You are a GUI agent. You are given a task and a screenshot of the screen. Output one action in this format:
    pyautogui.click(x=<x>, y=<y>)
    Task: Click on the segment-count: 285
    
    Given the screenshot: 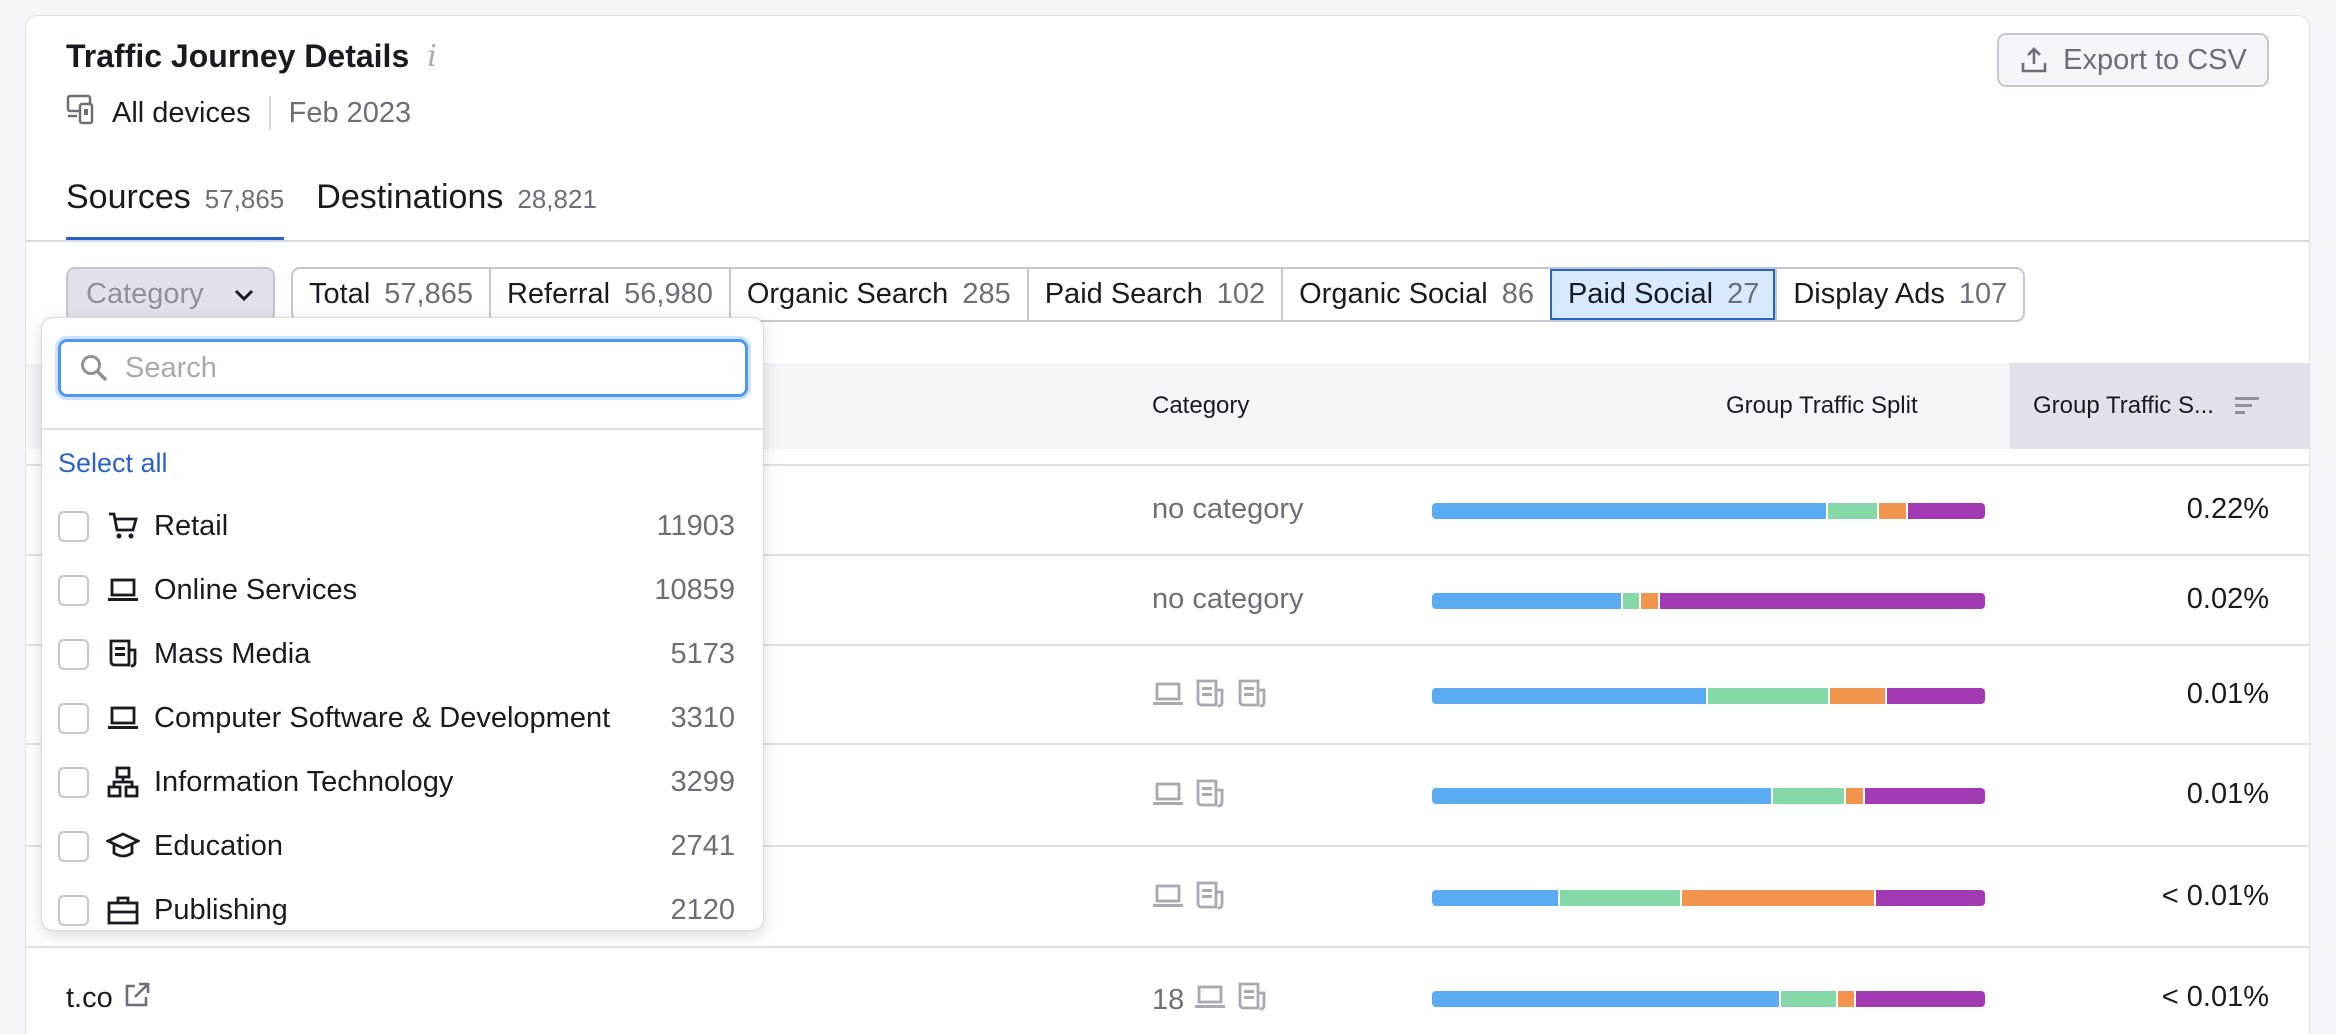 What is the action you would take?
    pyautogui.click(x=986, y=294)
    